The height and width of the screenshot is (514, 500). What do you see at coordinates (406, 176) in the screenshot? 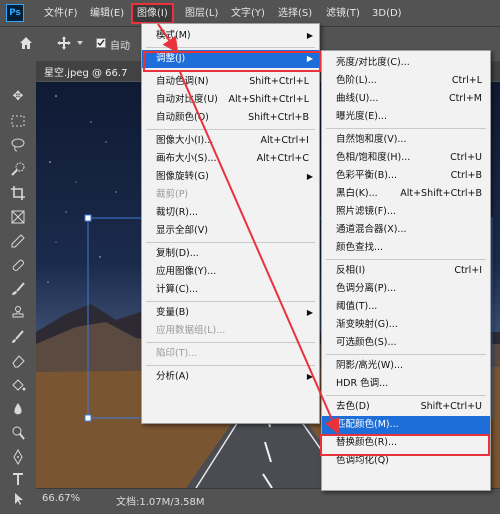
I see `adjust-menu-item: 色彩平衡(B)... Ctrl+B` at bounding box center [406, 176].